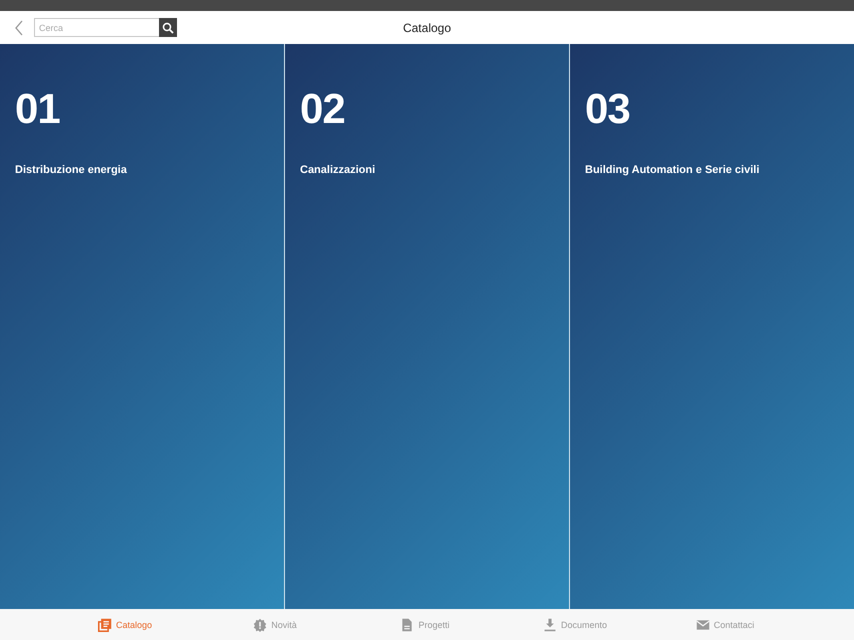  I want to click on page-title: Catalogo, so click(427, 27).